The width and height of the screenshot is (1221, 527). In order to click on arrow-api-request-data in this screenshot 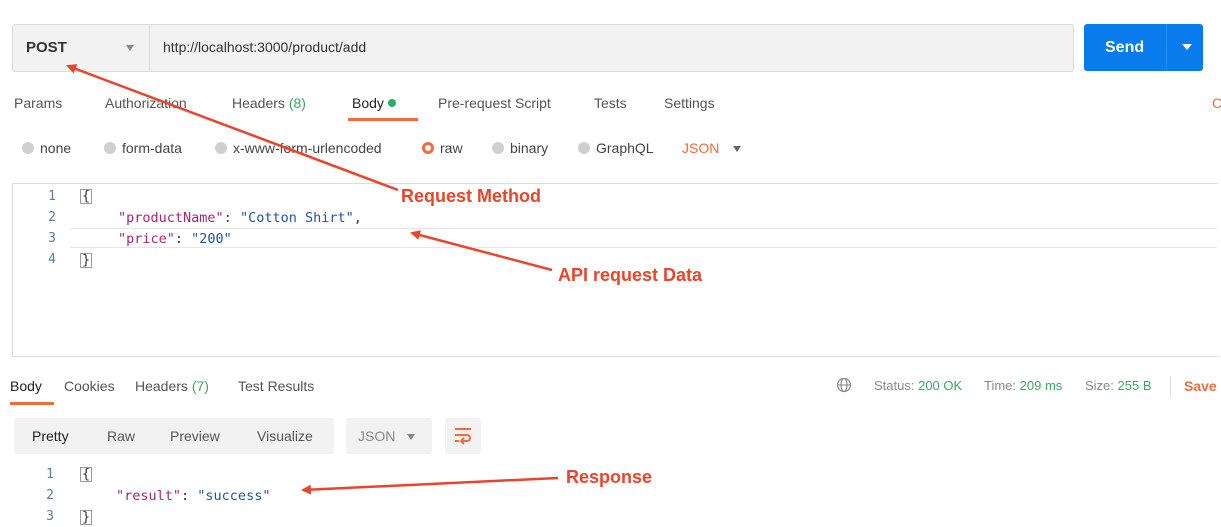, I will do `click(481, 251)`.